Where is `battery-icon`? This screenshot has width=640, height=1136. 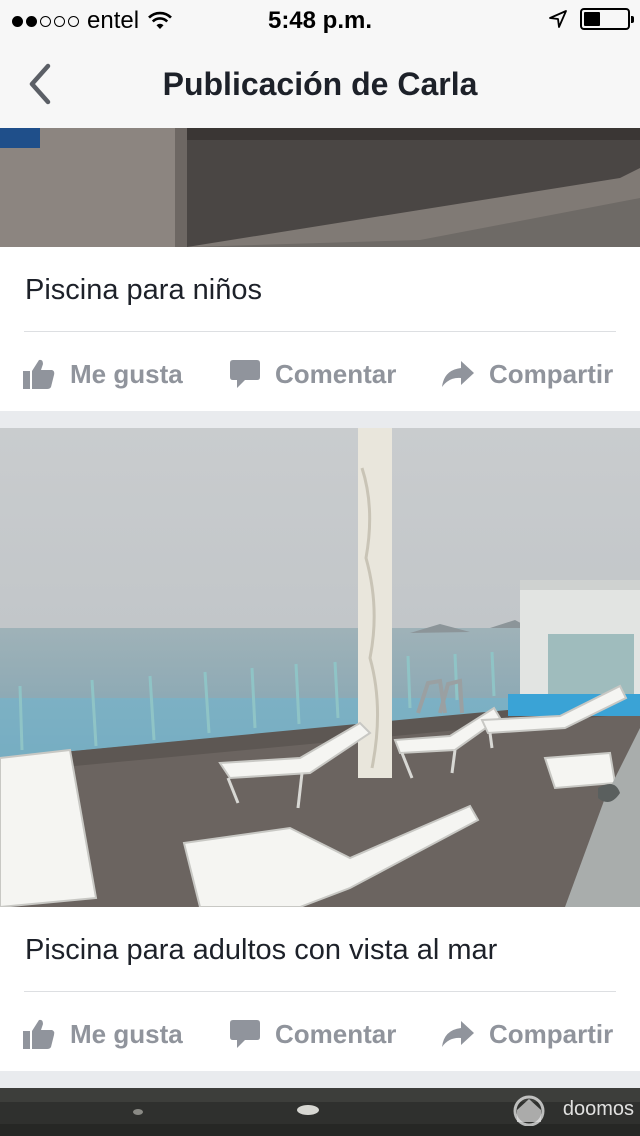 battery-icon is located at coordinates (607, 19).